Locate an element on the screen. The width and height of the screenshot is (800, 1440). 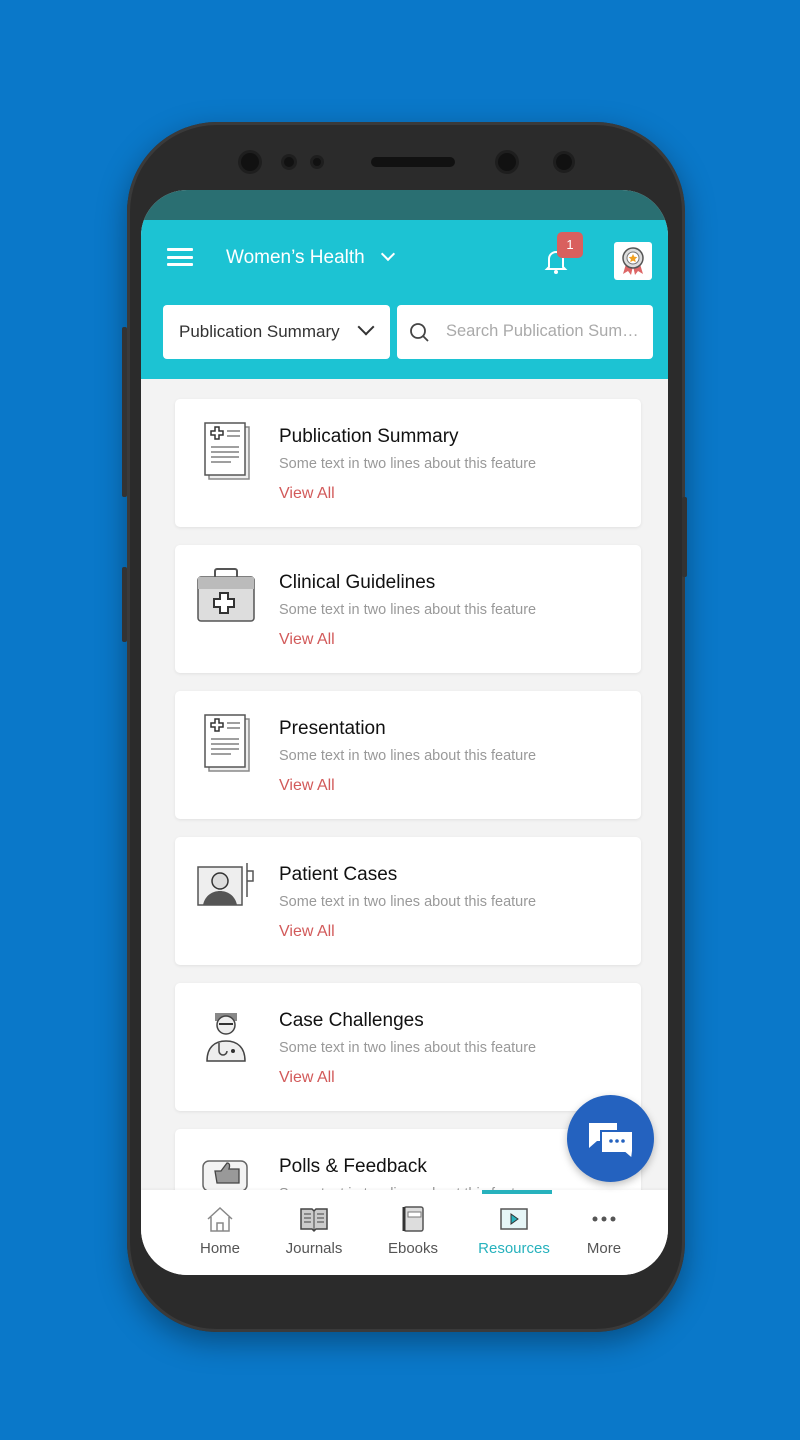
patient-bed-icon is located at coordinates (226, 890).